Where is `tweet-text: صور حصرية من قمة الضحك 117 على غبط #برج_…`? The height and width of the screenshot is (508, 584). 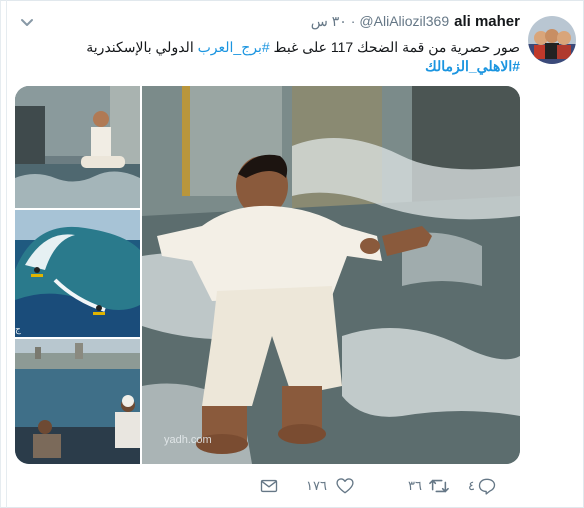 tweet-text: صور حصرية من قمة الضحك 117 على غبط #برج_… is located at coordinates (275, 57).